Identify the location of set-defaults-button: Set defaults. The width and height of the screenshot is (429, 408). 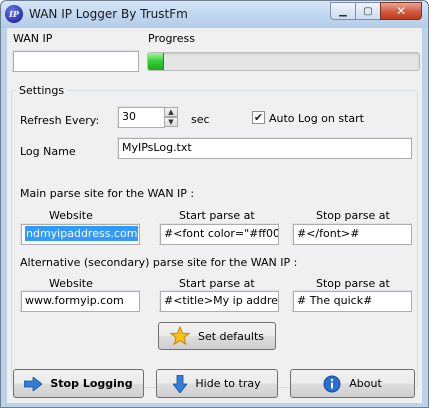
(217, 336).